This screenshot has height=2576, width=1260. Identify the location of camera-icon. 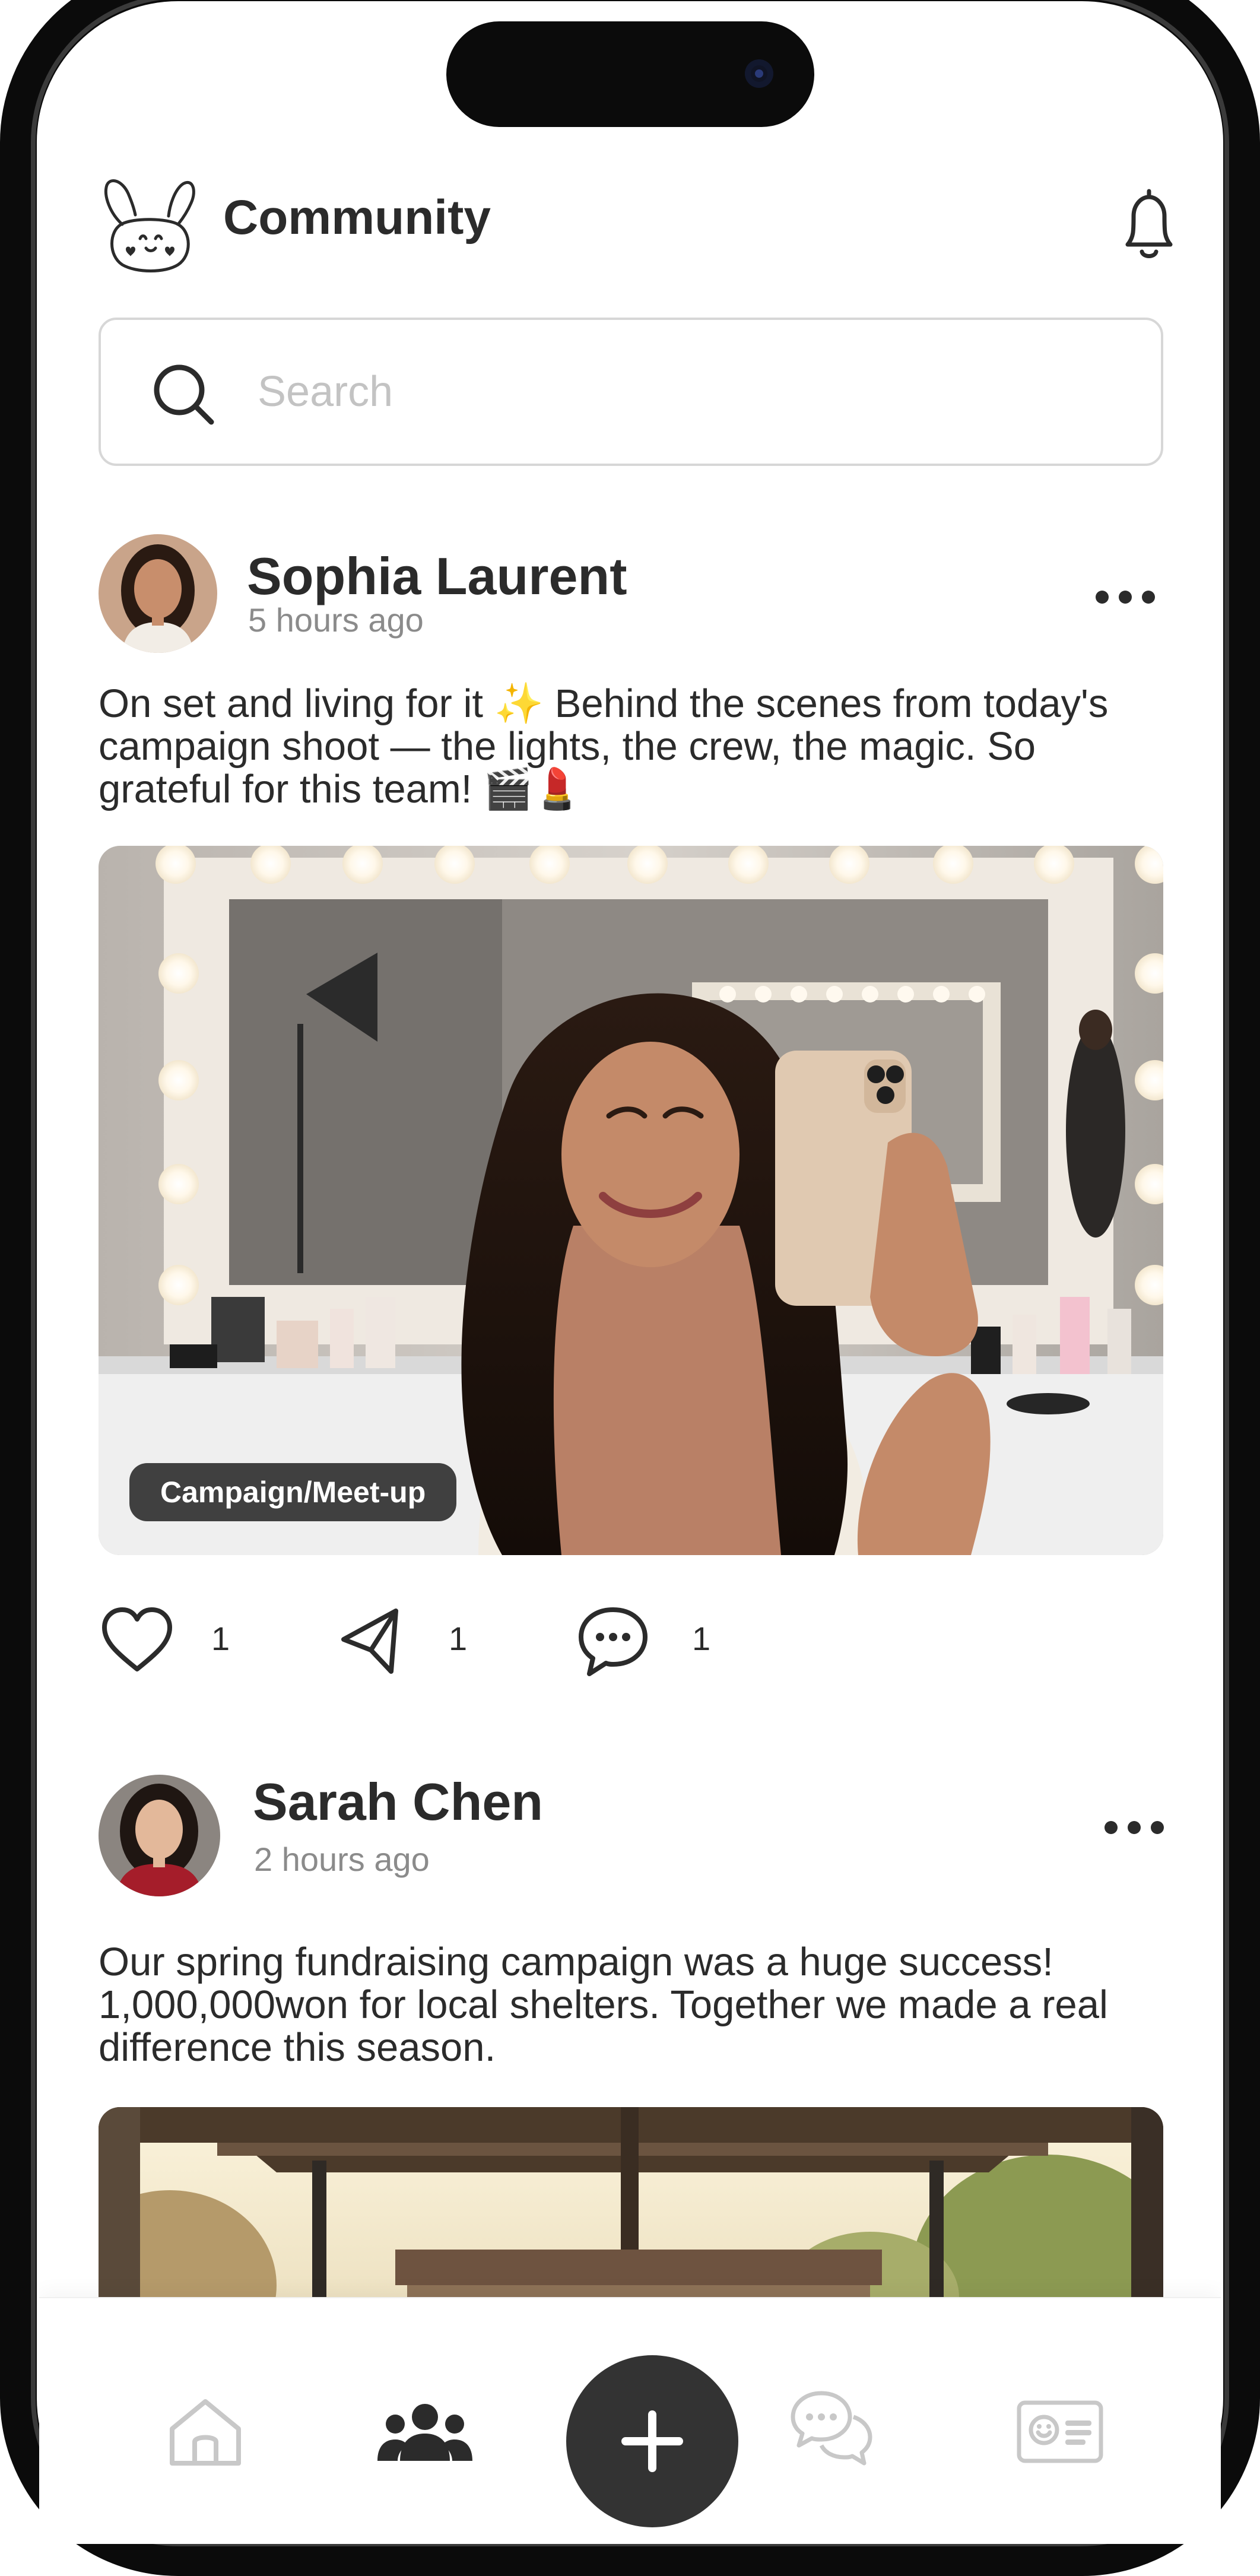
(759, 73).